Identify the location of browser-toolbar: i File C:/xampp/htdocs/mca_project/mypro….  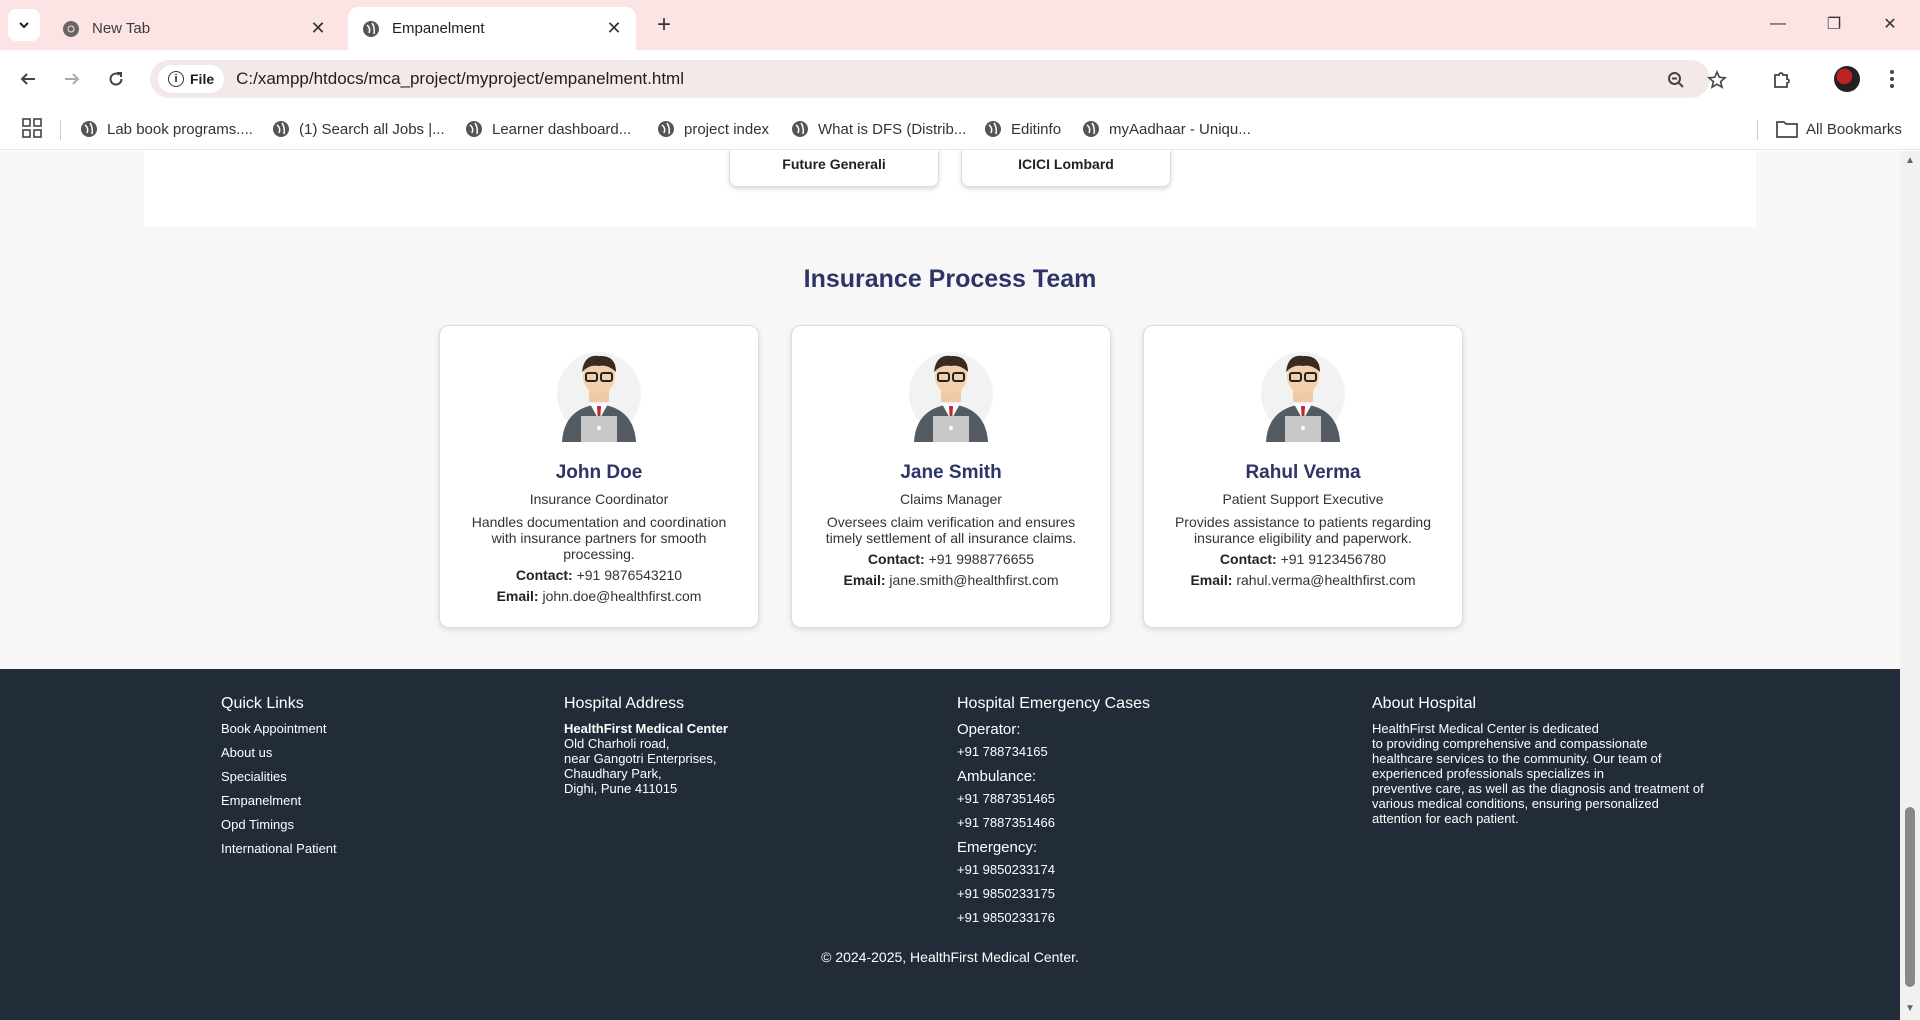
(960, 79).